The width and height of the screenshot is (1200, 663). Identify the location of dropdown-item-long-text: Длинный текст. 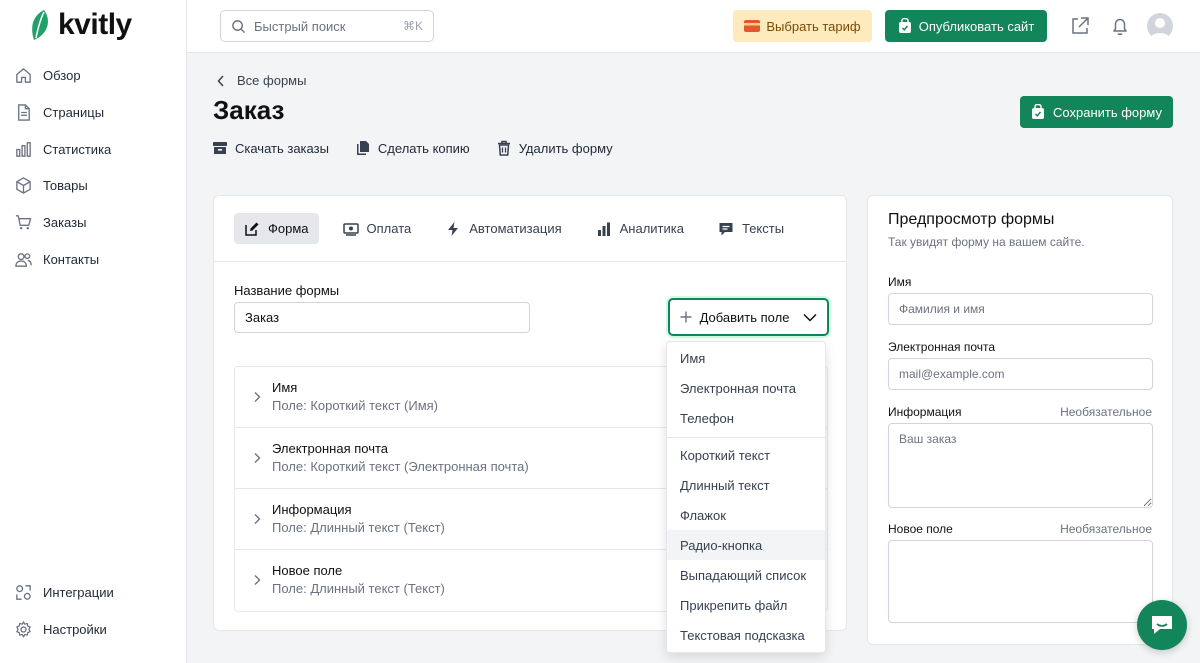
(746, 485).